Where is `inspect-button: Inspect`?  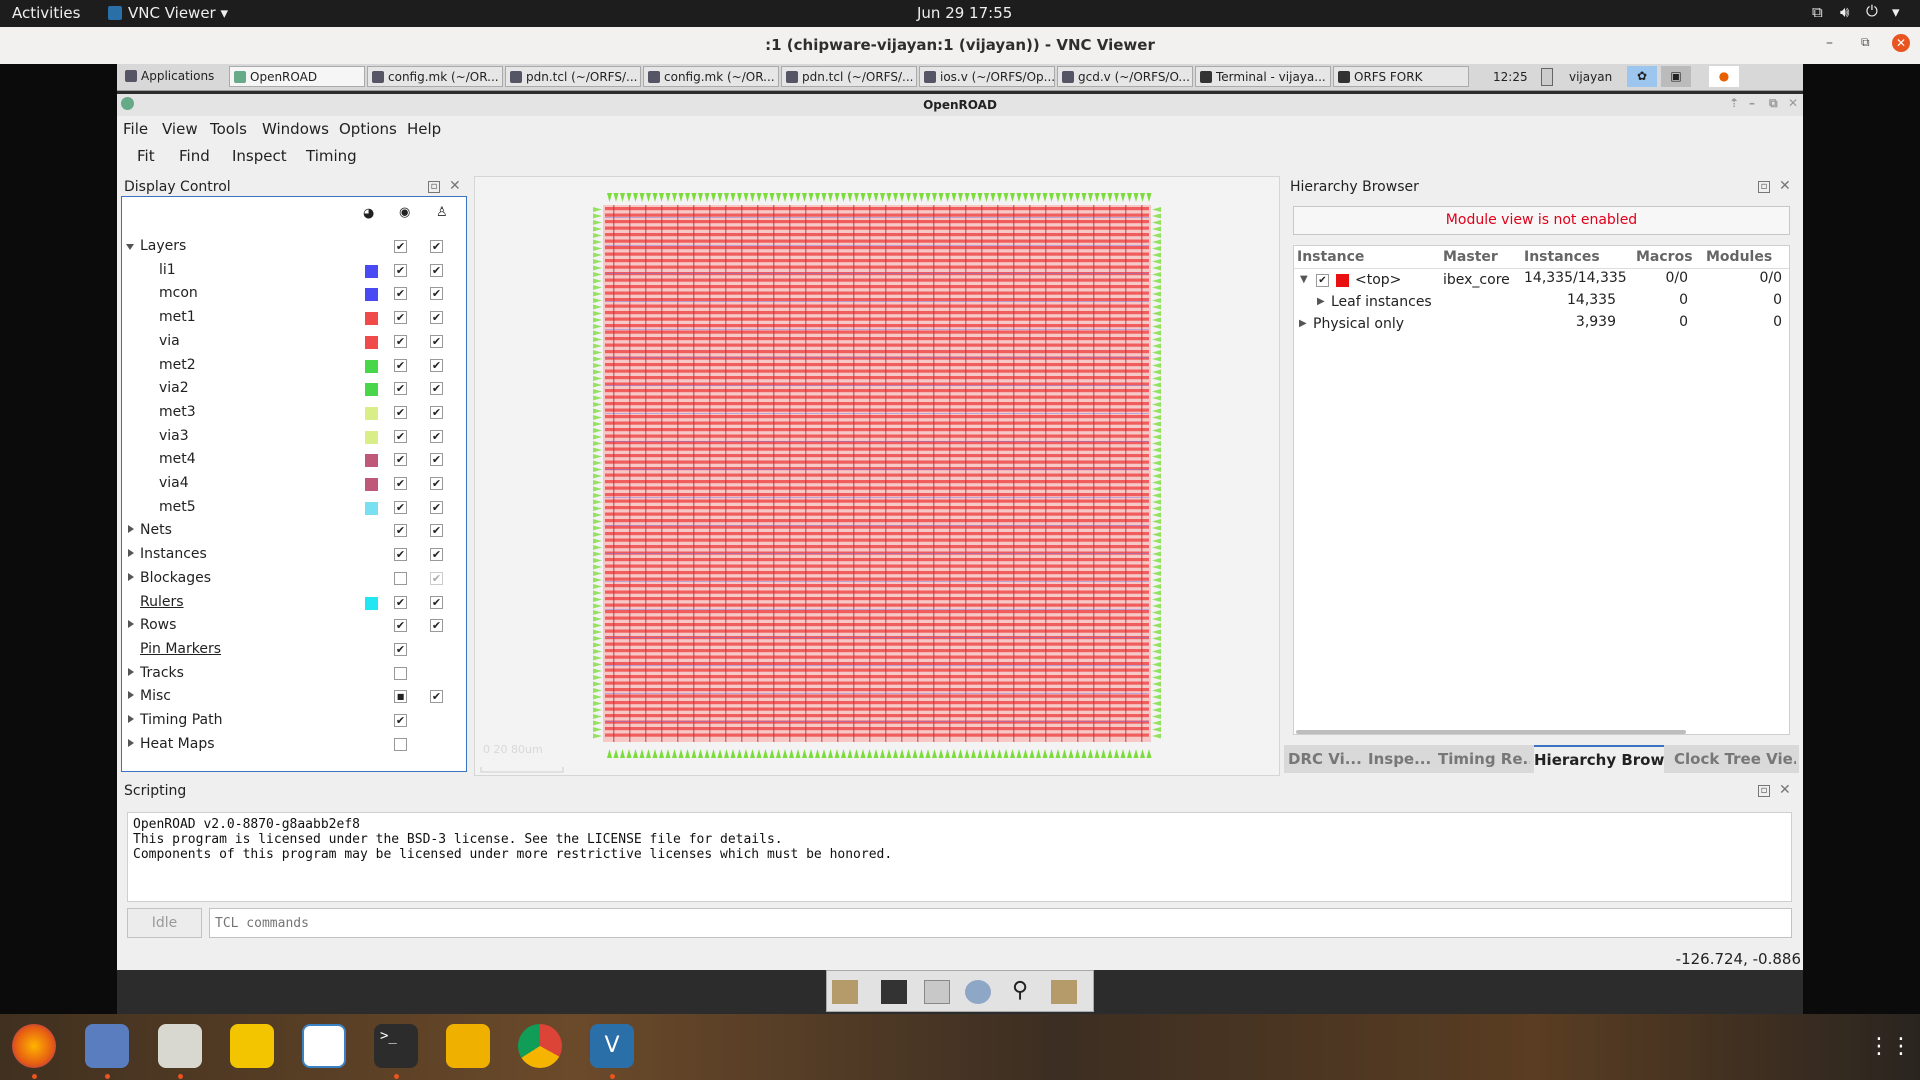 inspect-button: Inspect is located at coordinates (259, 156).